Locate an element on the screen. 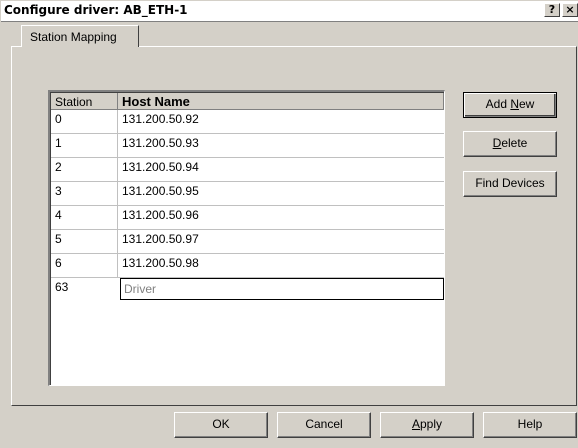 Image resolution: width=578 pixels, height=448 pixels. driver-row: 63 Driver is located at coordinates (247, 290).